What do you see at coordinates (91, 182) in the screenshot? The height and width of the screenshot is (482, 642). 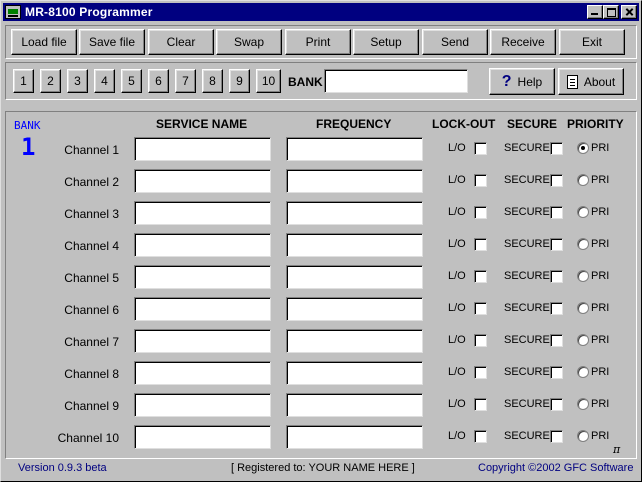 I see `channel-label: Channel 2` at bounding box center [91, 182].